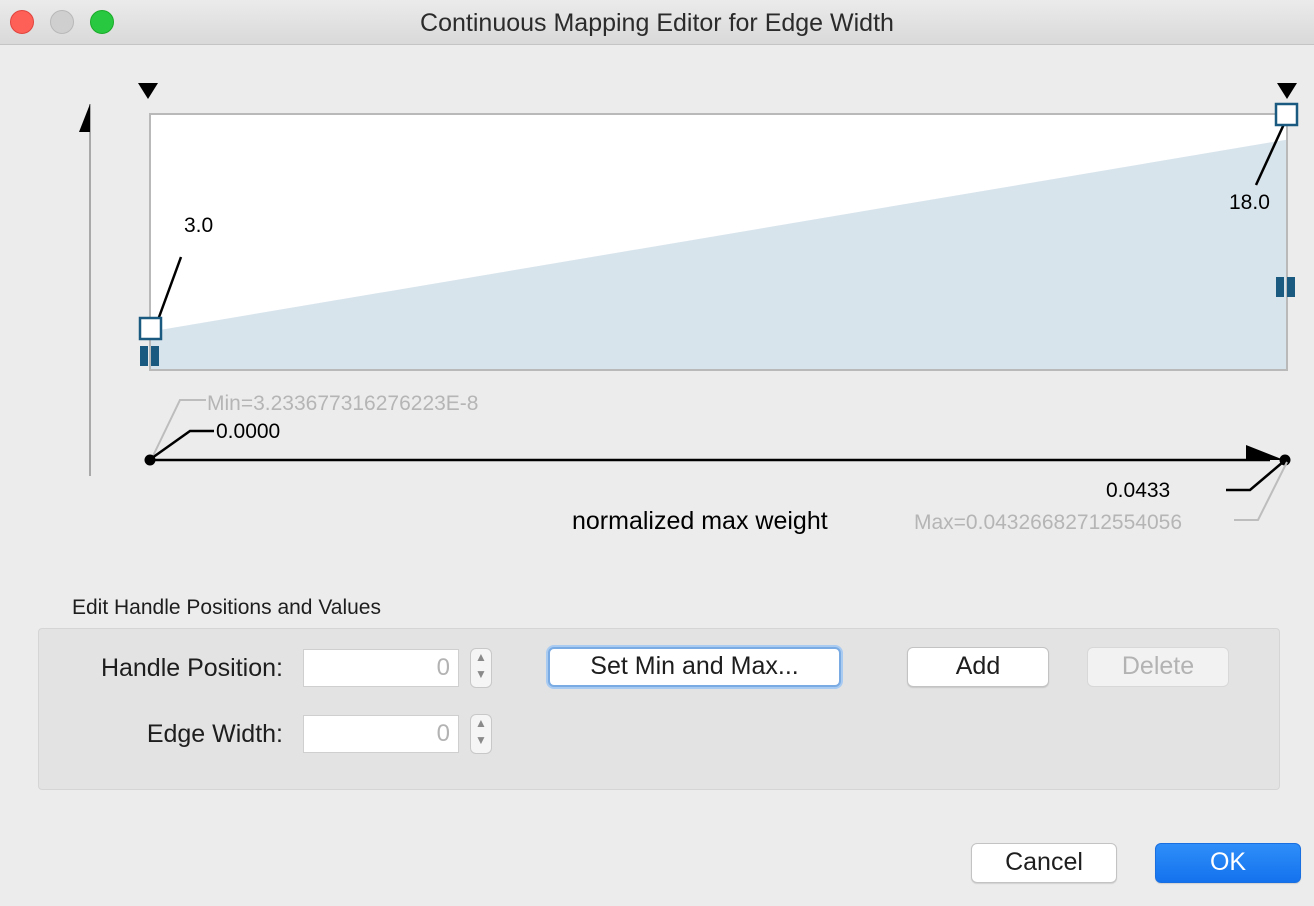  I want to click on delete-handle-button: Delete, so click(1158, 667).